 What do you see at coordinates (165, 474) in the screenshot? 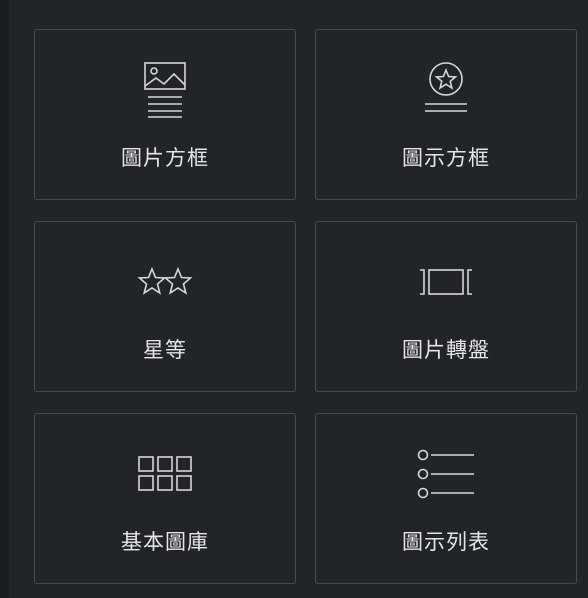
I see `basic-gallery-icon` at bounding box center [165, 474].